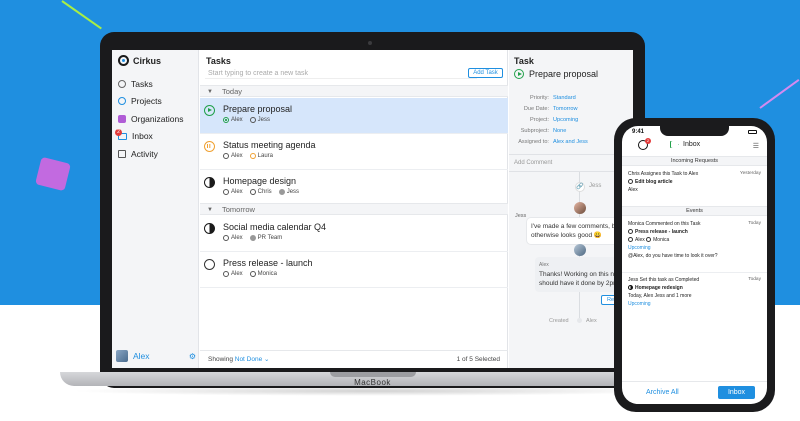 The height and width of the screenshot is (421, 800). I want to click on comment-author: Jess, so click(521, 216).